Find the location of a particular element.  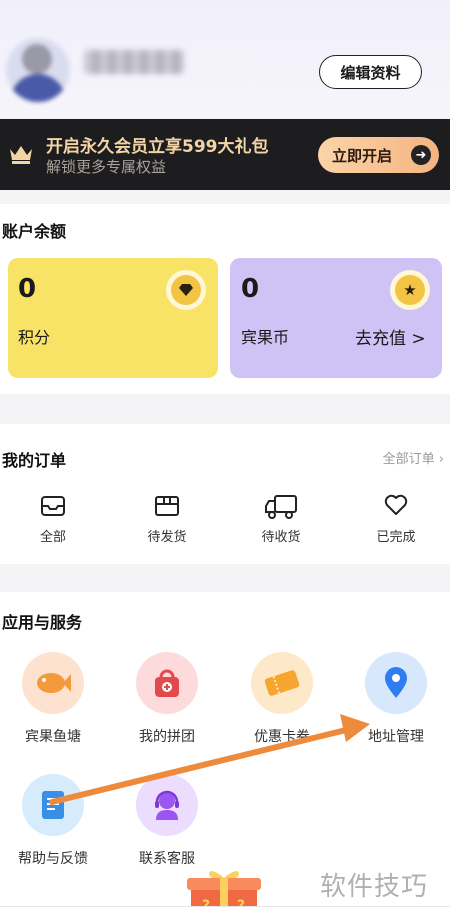

coins-label: 宾果币 is located at coordinates (265, 337).